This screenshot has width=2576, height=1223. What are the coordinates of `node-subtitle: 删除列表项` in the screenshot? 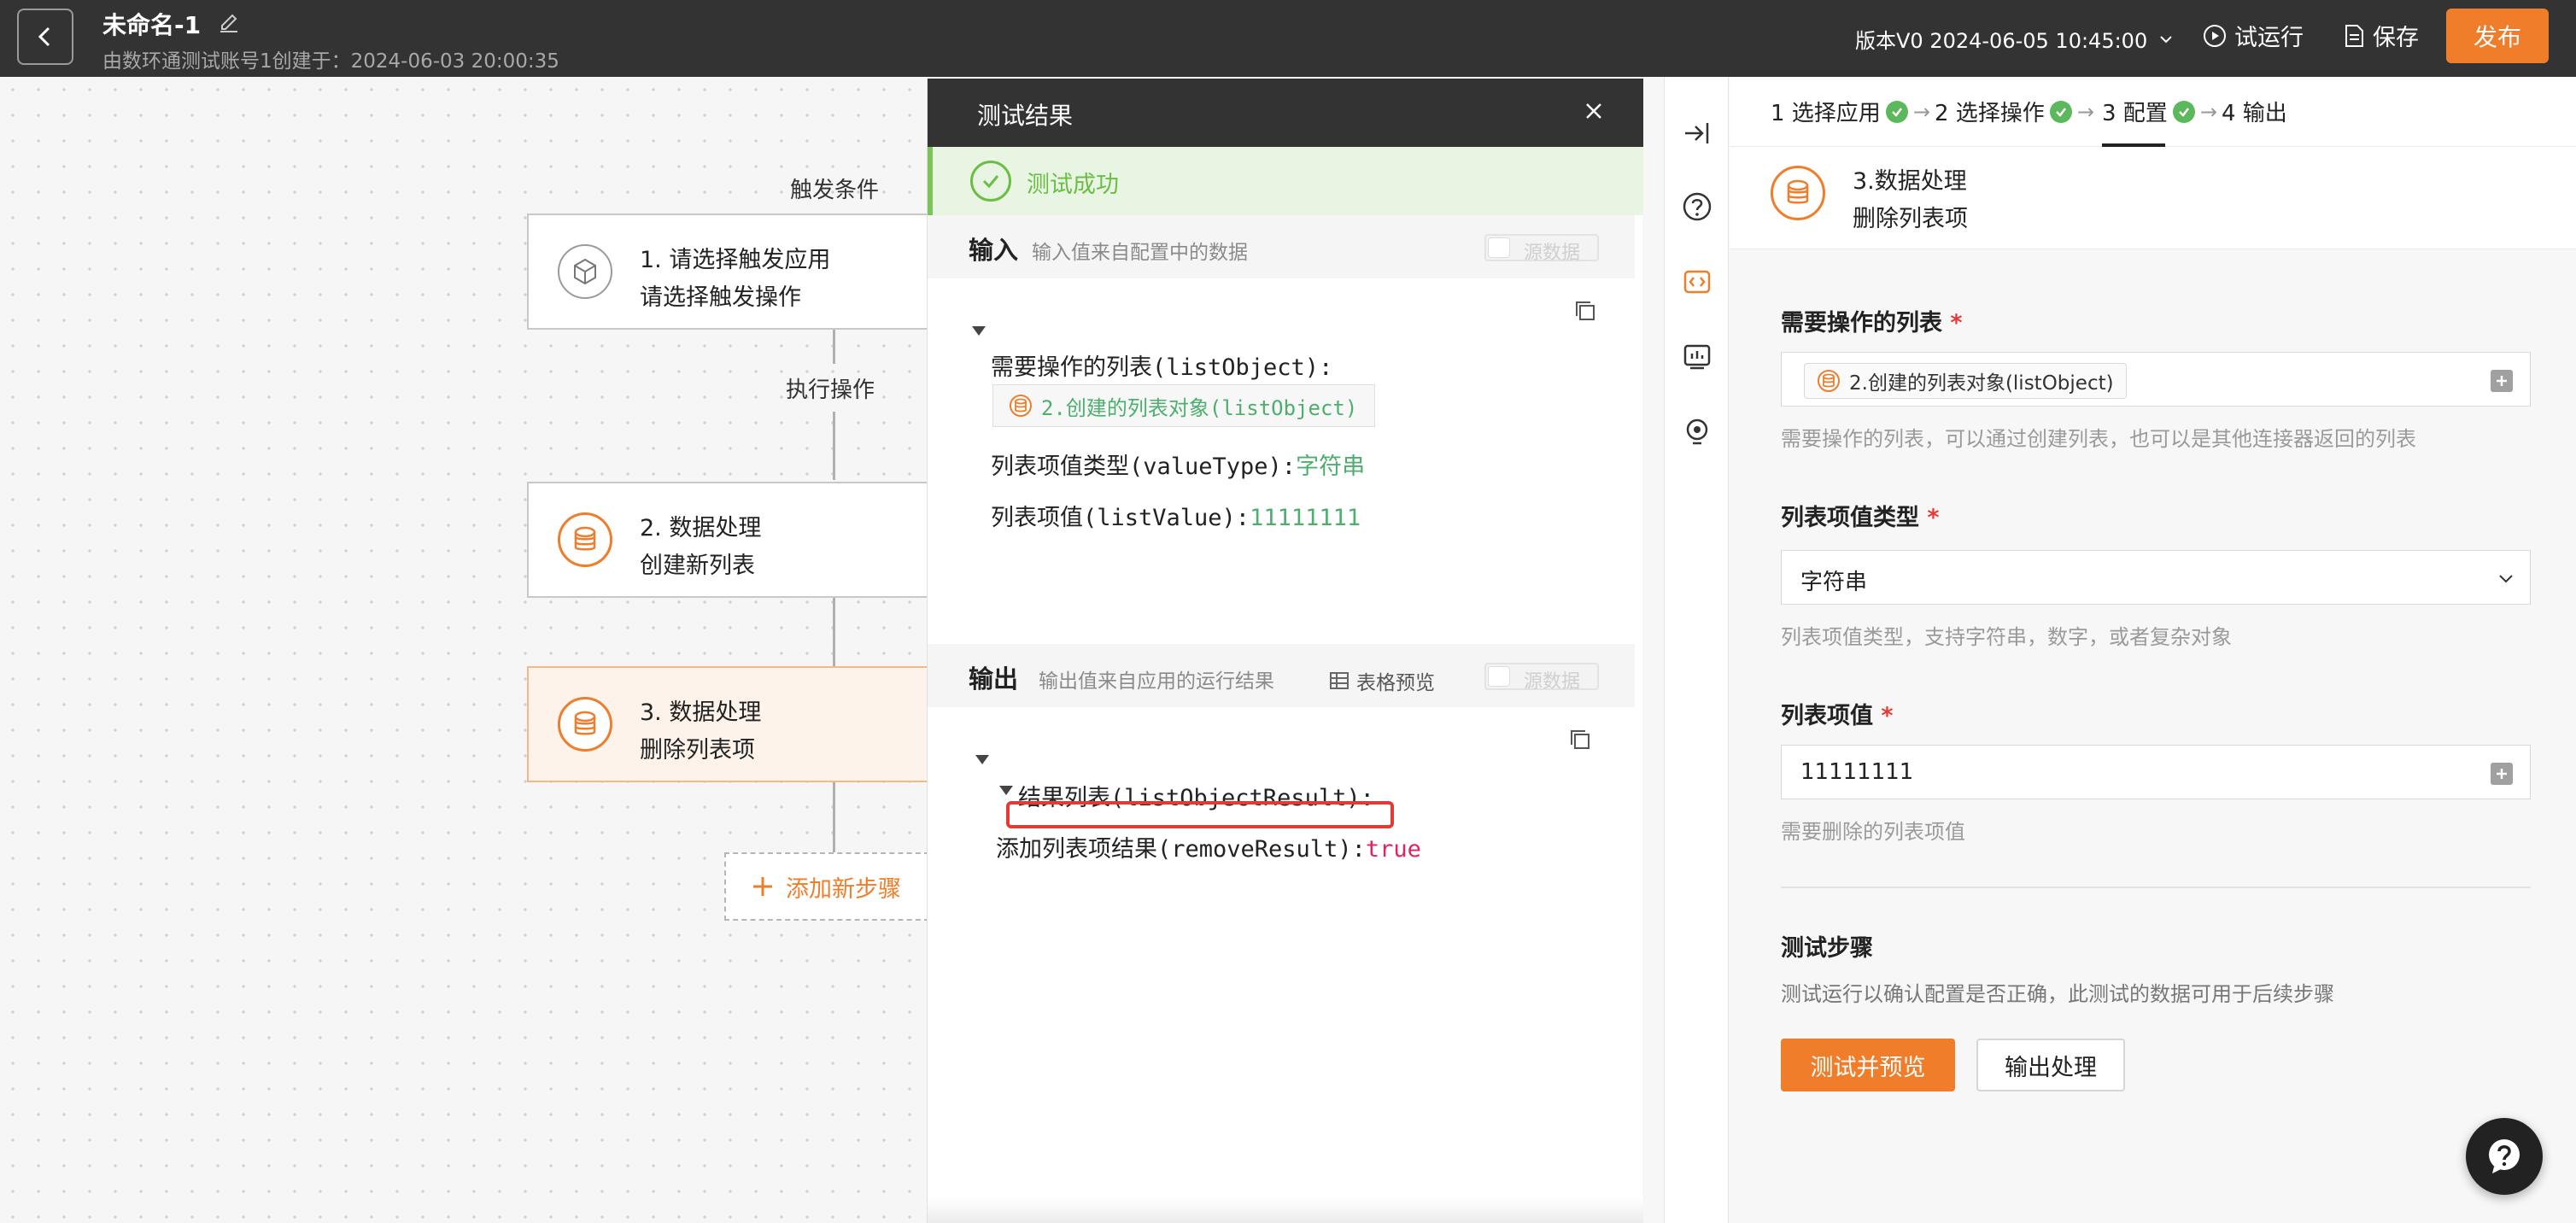 It's located at (697, 750).